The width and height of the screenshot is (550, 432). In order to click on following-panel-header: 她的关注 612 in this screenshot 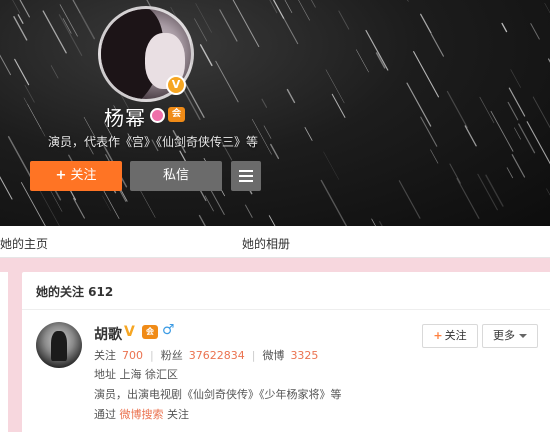, I will do `click(286, 291)`.